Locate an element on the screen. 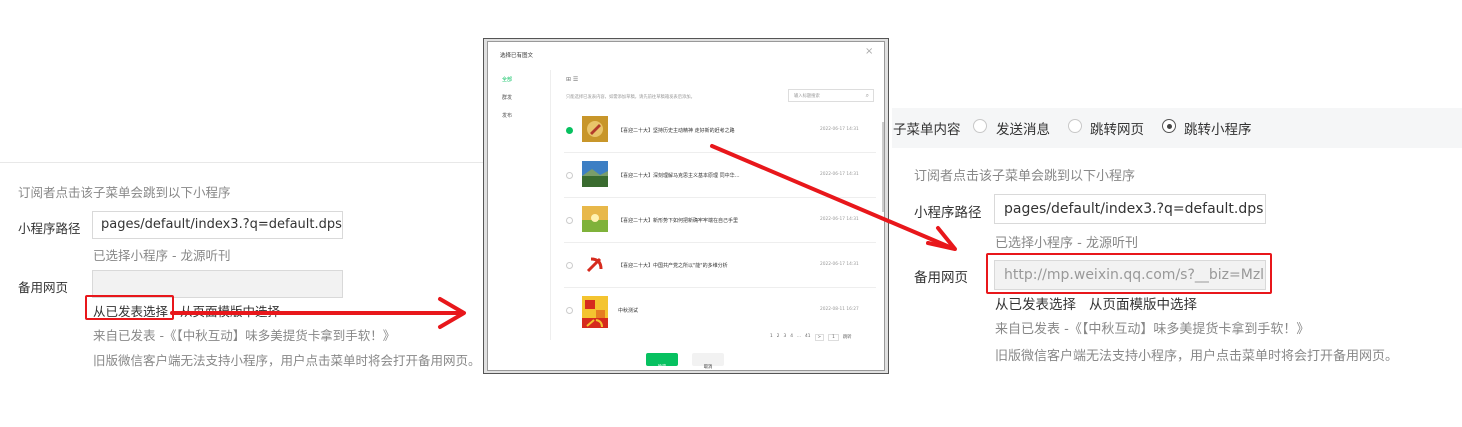  search-placeholder: 输入标题搜索 is located at coordinates (807, 96).